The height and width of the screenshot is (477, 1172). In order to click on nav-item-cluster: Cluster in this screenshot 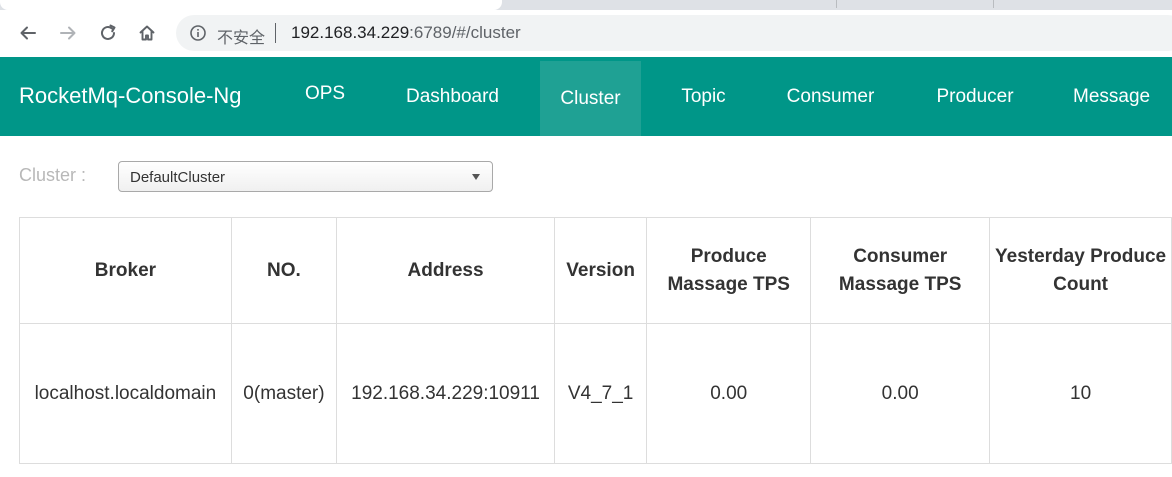, I will do `click(590, 98)`.